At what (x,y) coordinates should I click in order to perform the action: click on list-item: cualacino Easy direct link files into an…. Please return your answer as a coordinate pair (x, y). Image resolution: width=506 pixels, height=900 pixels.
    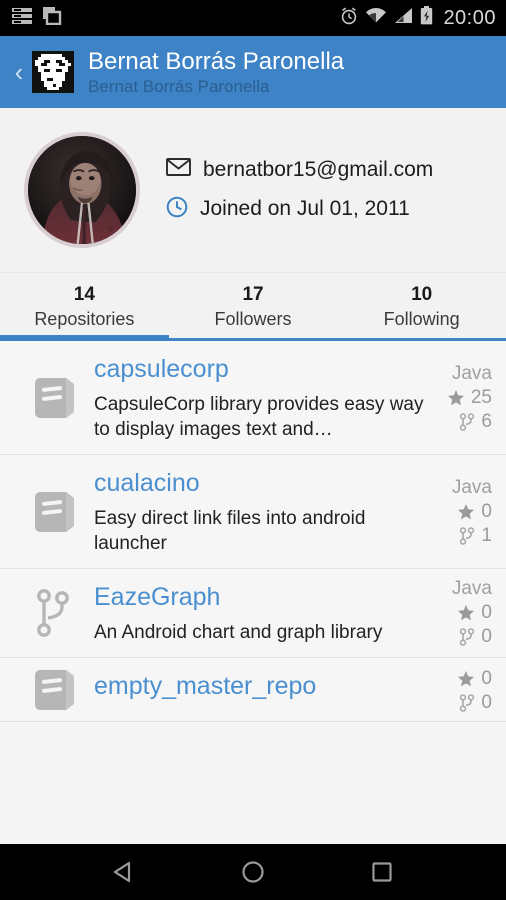
    Looking at the image, I should click on (253, 512).